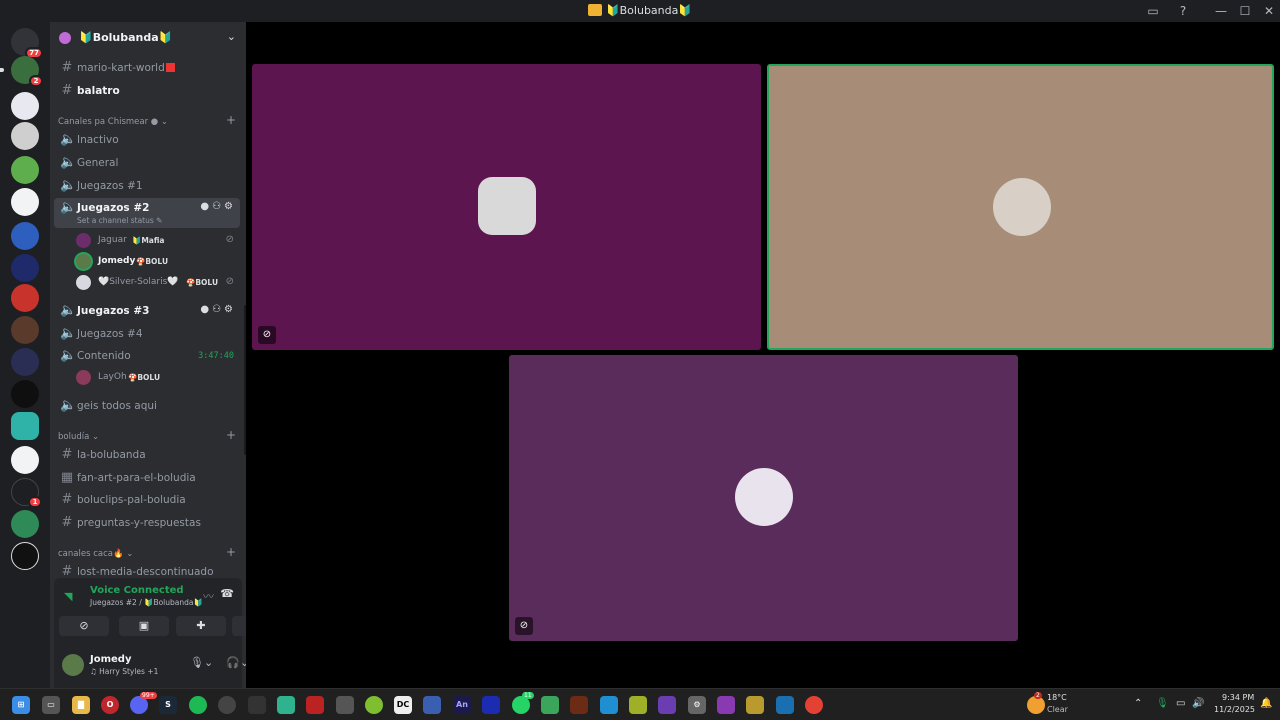 Image resolution: width=1280 pixels, height=720 pixels. I want to click on screen-share-button: ▣, so click(144, 626).